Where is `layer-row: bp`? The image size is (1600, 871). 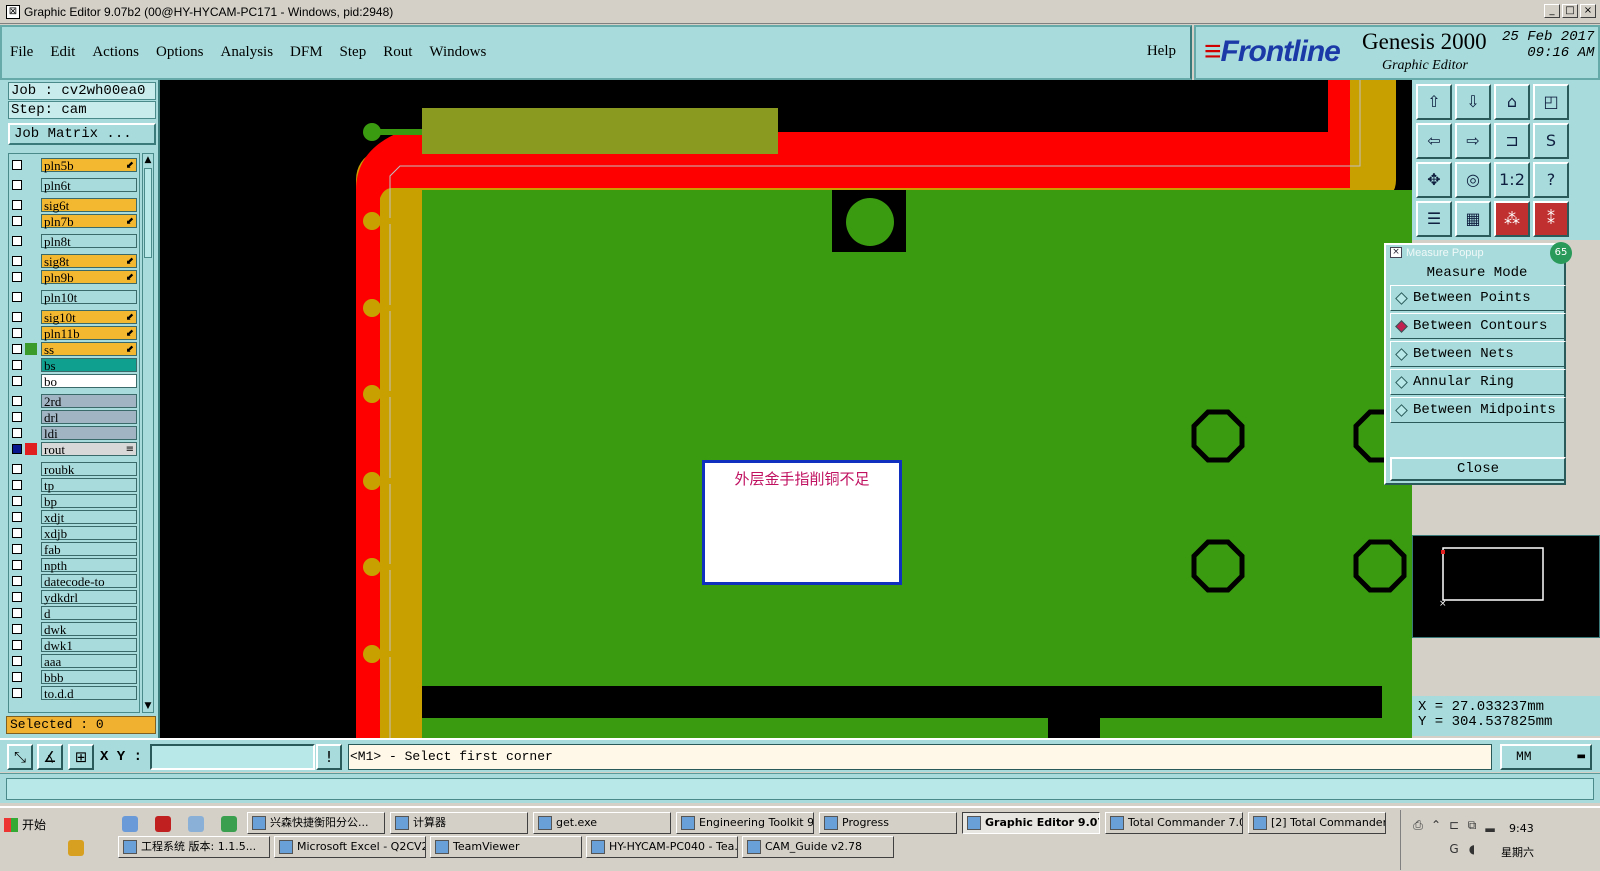
layer-row: bp is located at coordinates (74, 501).